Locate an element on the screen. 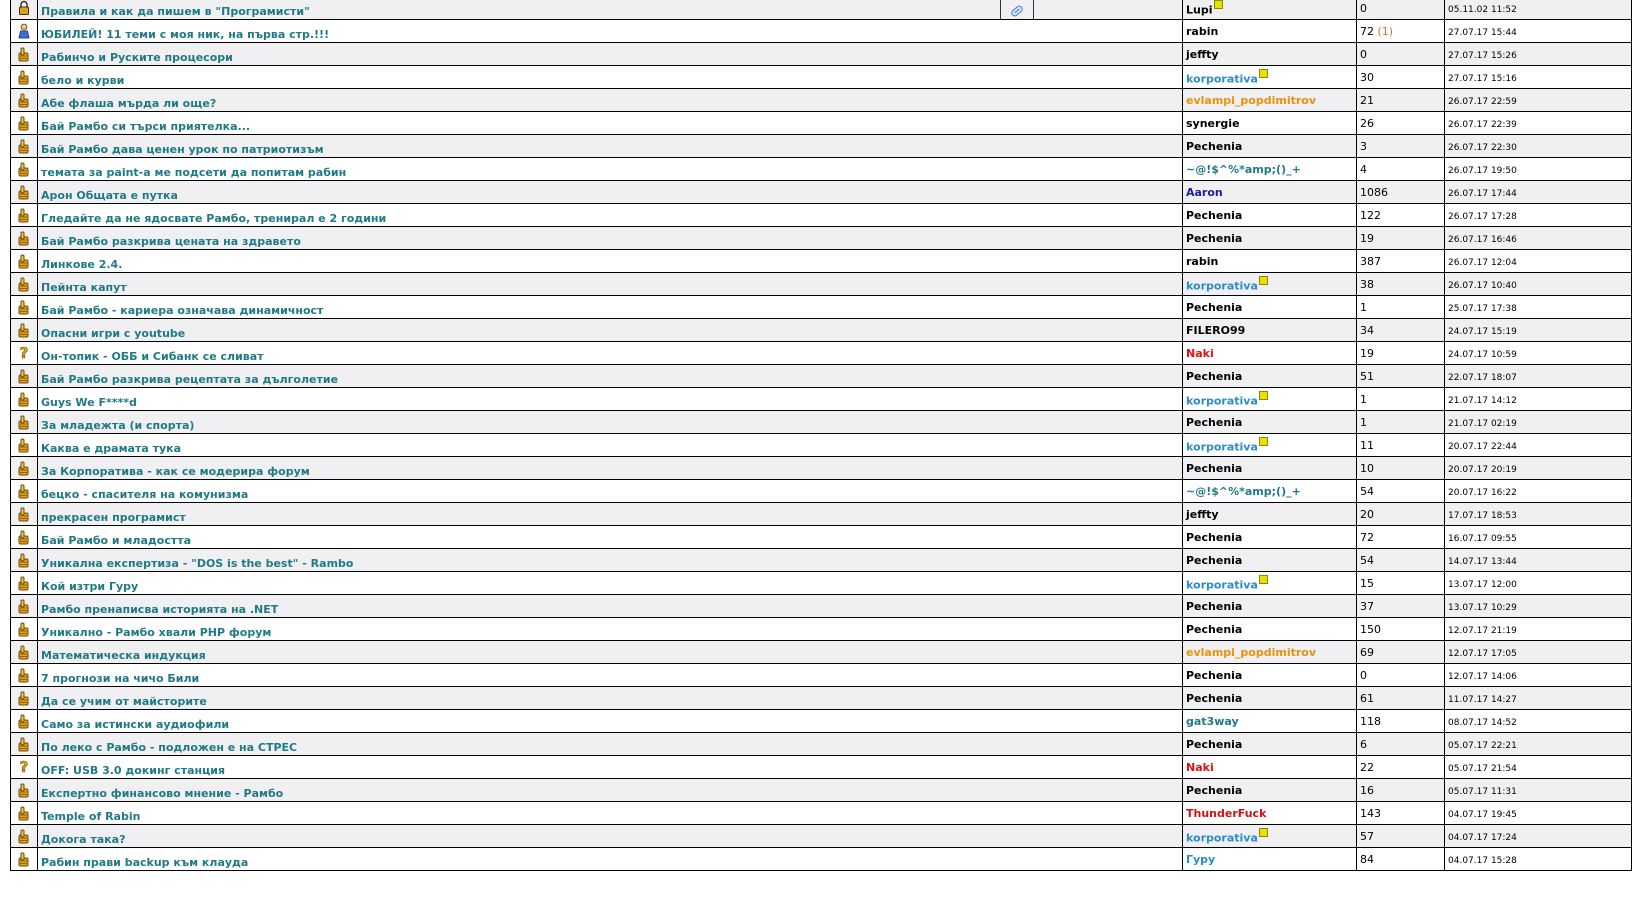 The image size is (1636, 897). topic-title-link: бело и курви is located at coordinates (82, 80).